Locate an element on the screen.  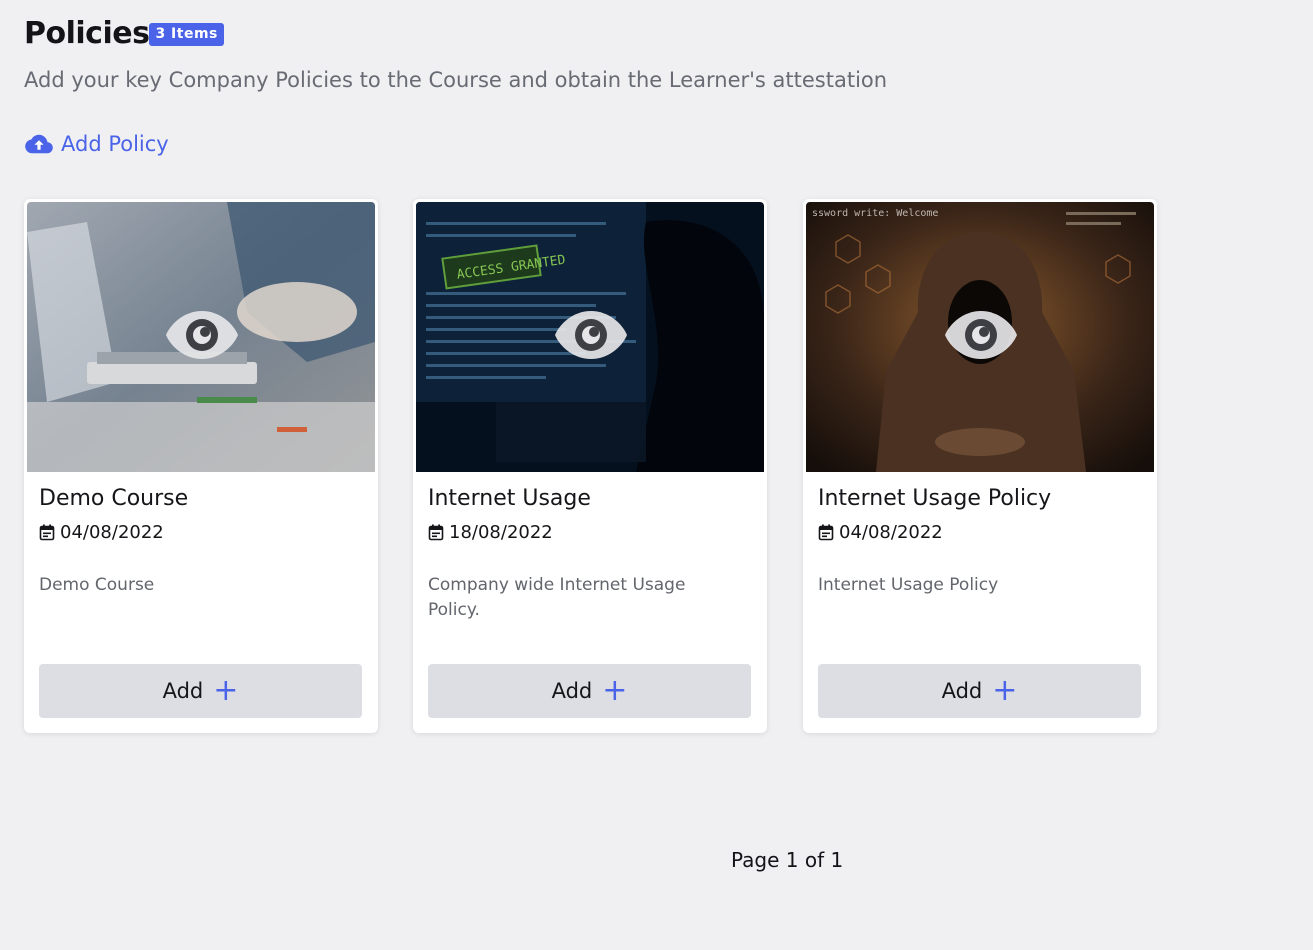
policy-title: Demo Course is located at coordinates (114, 498).